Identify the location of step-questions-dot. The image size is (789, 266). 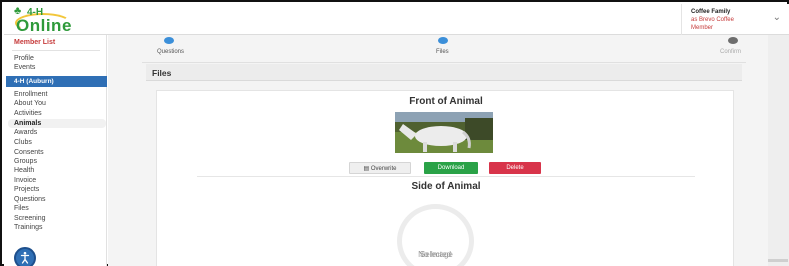
(169, 40).